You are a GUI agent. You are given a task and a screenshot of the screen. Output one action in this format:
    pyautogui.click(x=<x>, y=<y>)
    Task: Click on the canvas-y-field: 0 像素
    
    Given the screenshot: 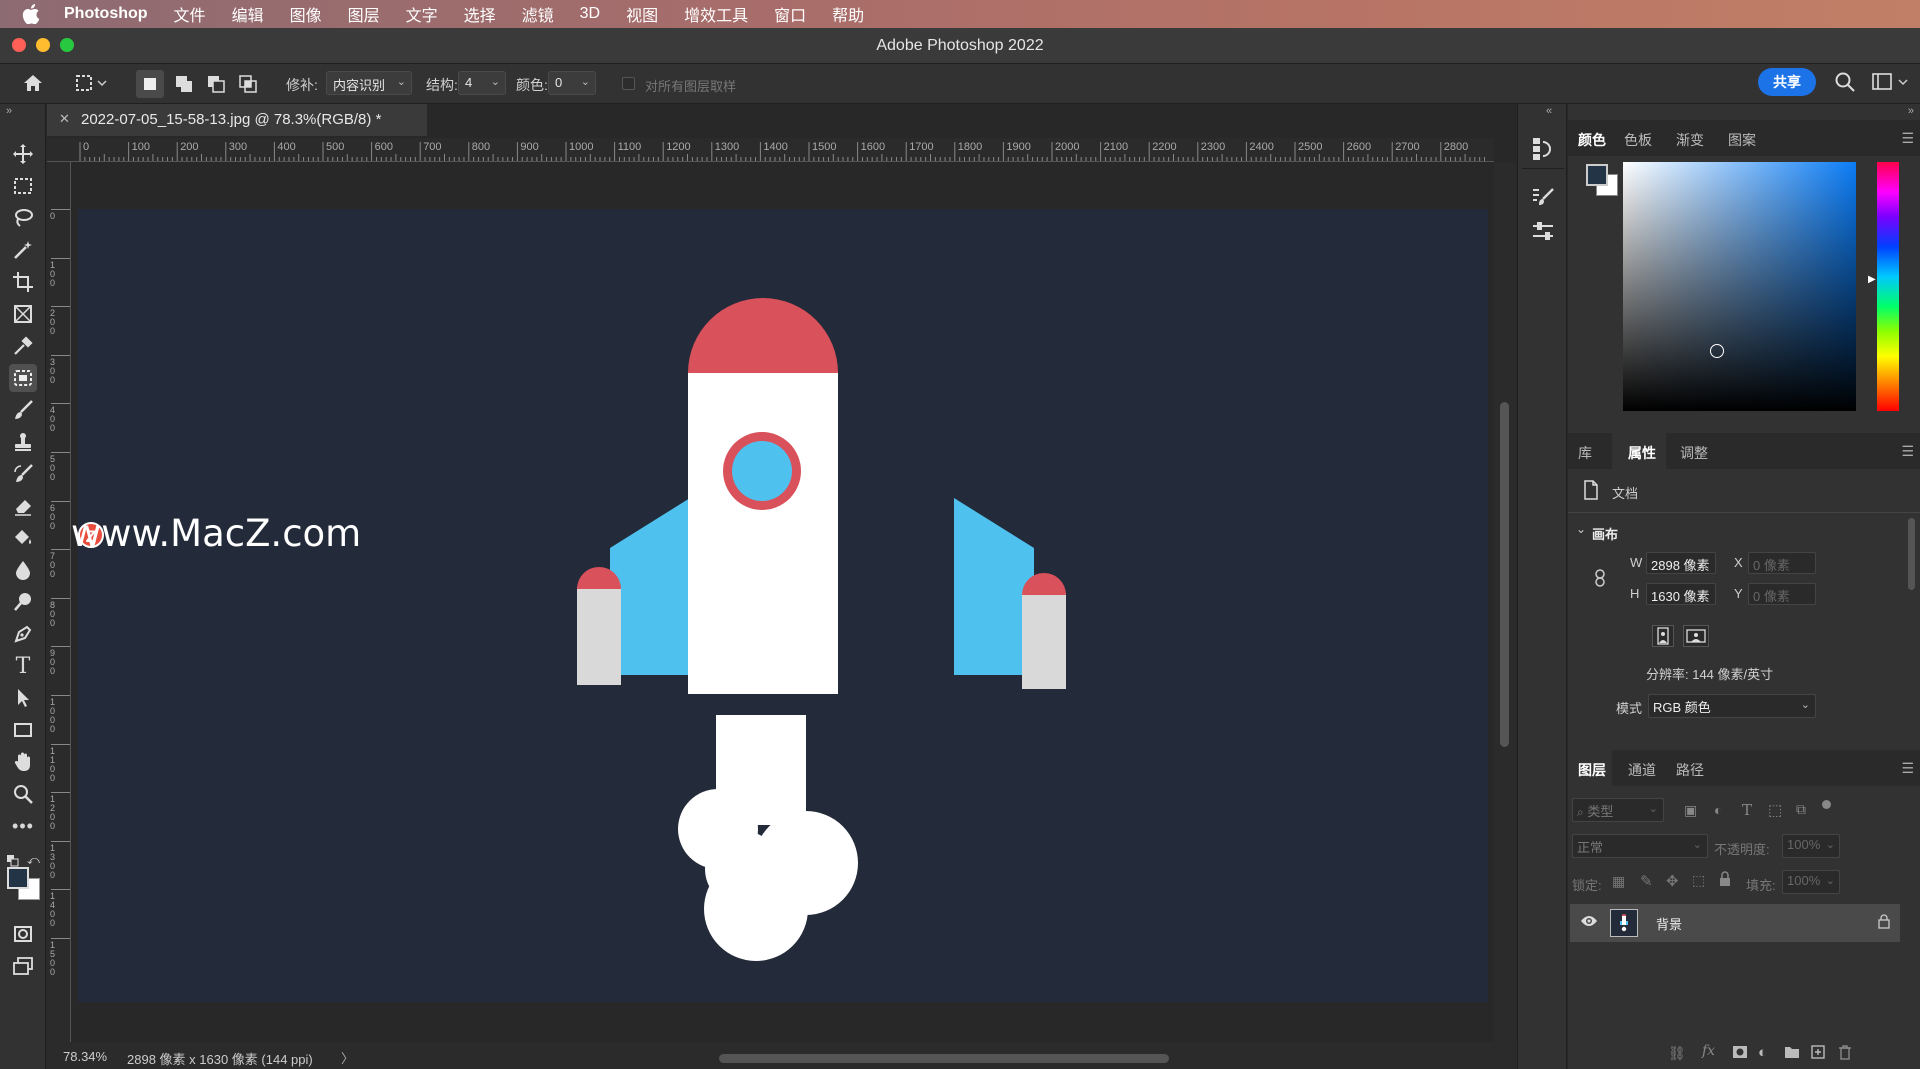 What is the action you would take?
    pyautogui.click(x=1782, y=594)
    